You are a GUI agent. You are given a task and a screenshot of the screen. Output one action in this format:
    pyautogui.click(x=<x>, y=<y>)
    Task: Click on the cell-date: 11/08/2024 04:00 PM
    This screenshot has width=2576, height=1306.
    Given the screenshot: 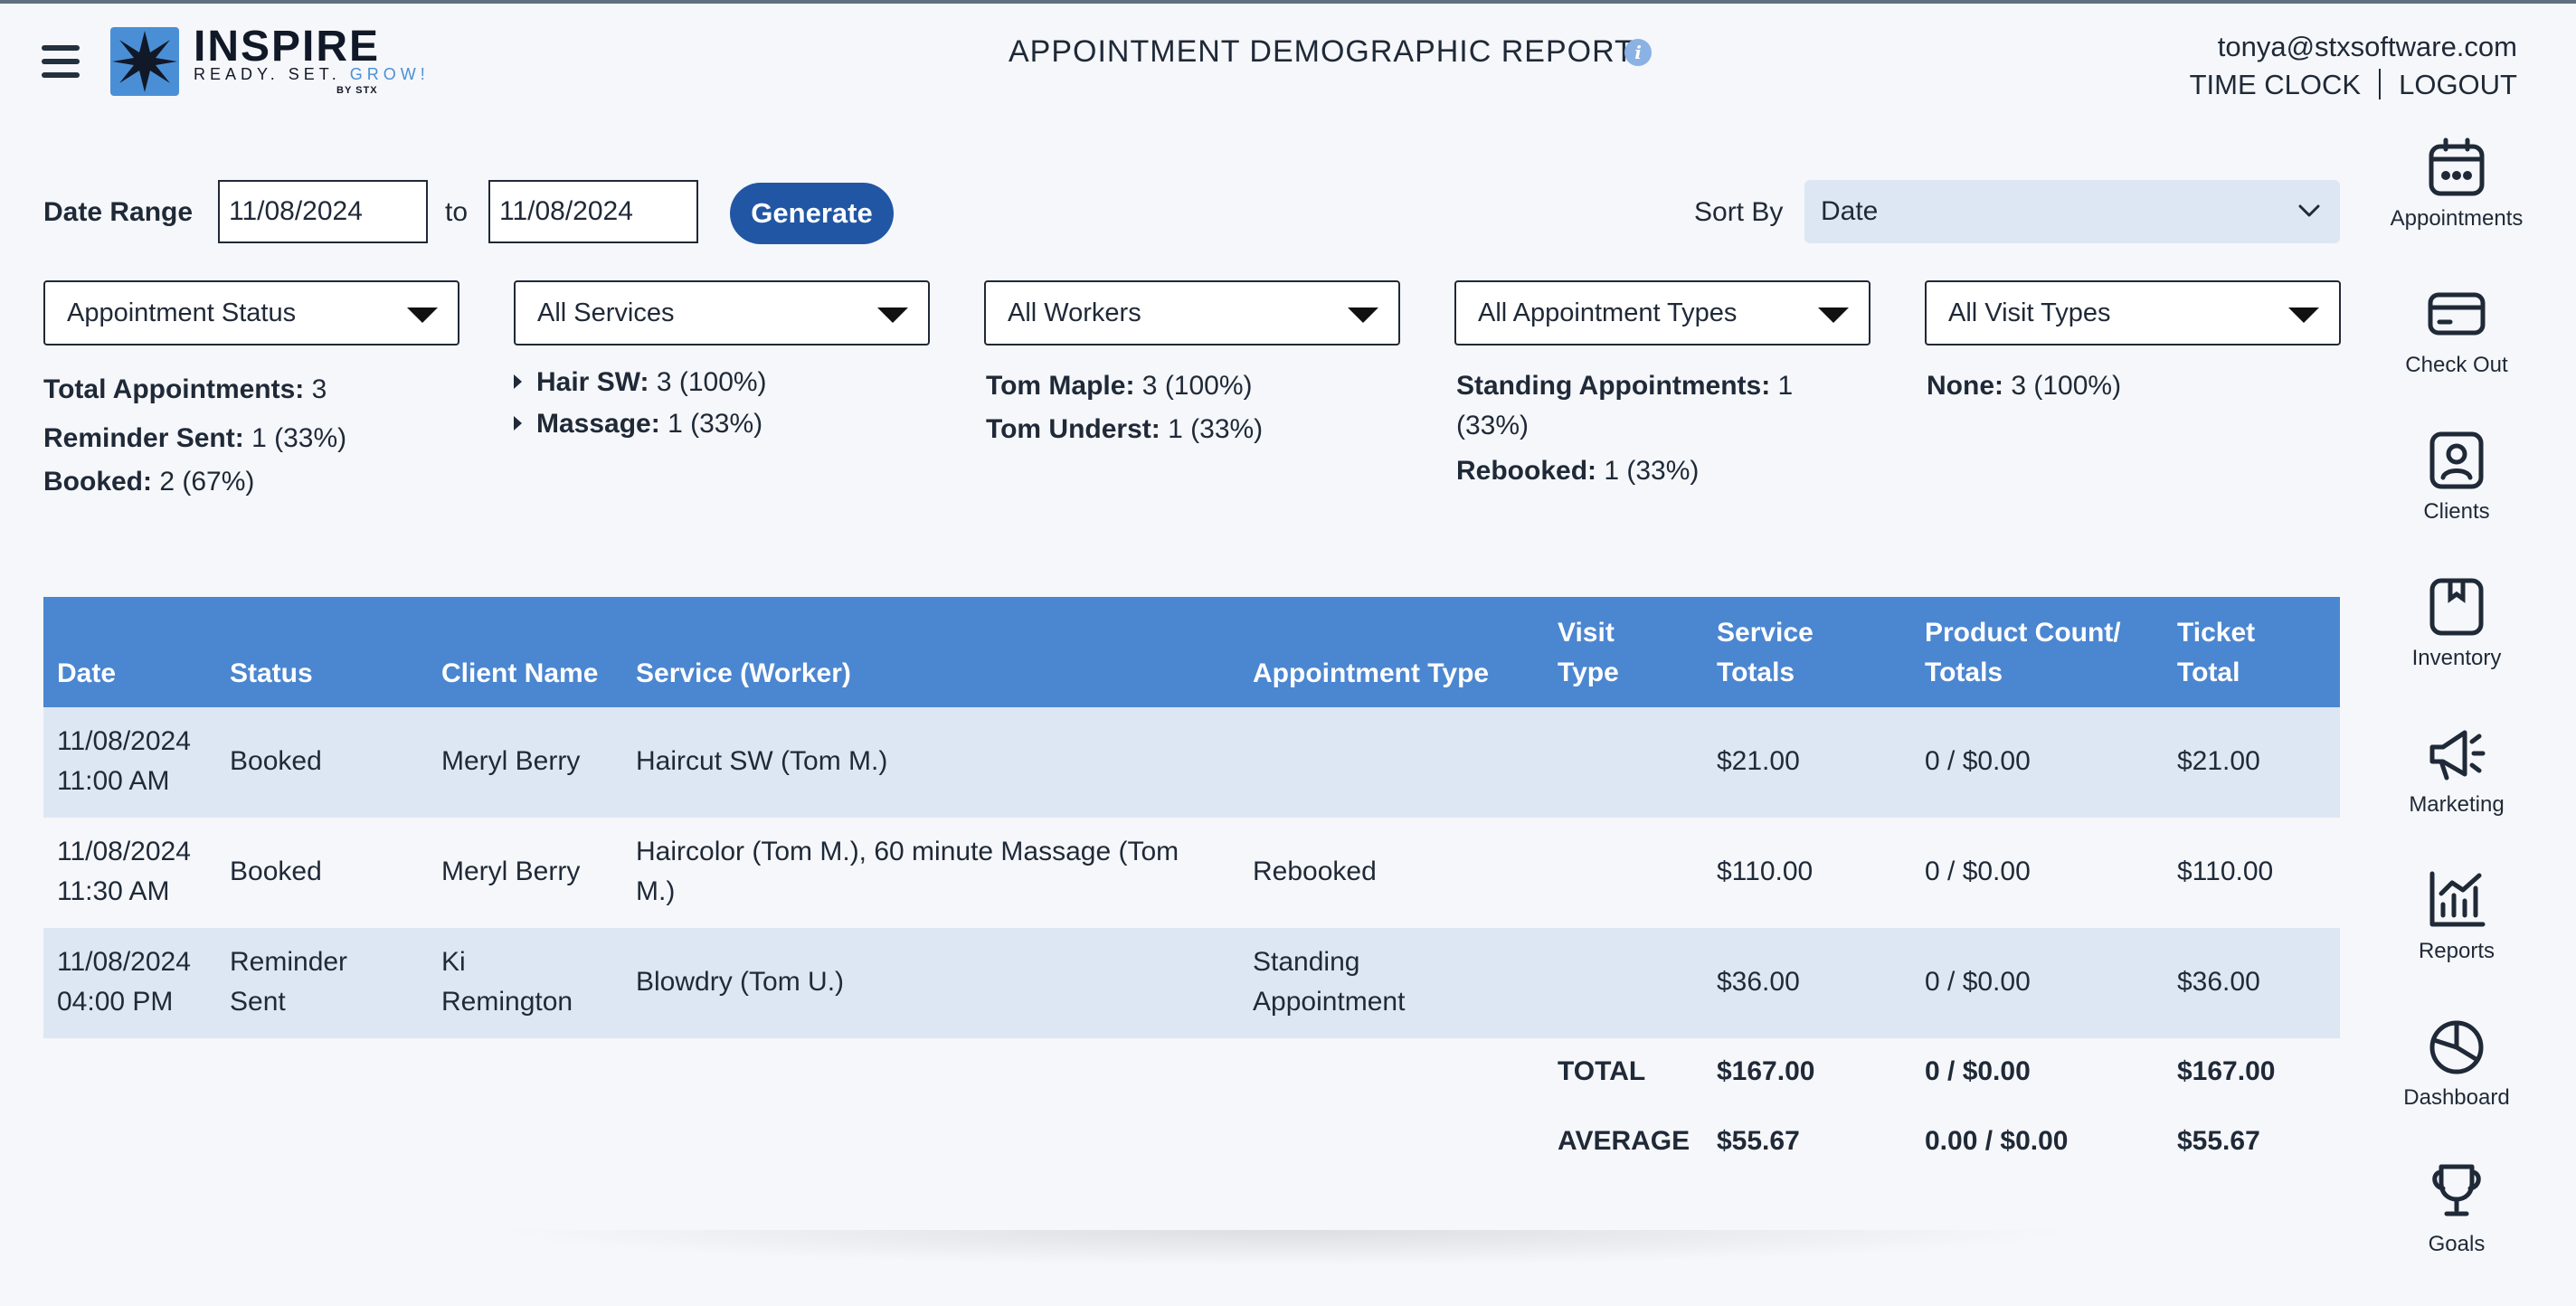 What is the action you would take?
    pyautogui.click(x=124, y=982)
    